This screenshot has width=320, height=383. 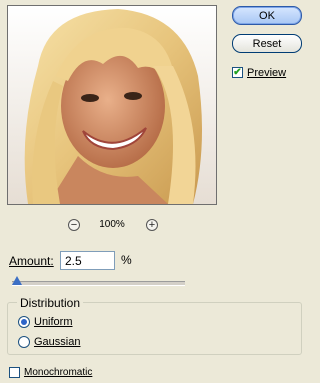 I want to click on gaussian-label: Gaussian, so click(x=57, y=342).